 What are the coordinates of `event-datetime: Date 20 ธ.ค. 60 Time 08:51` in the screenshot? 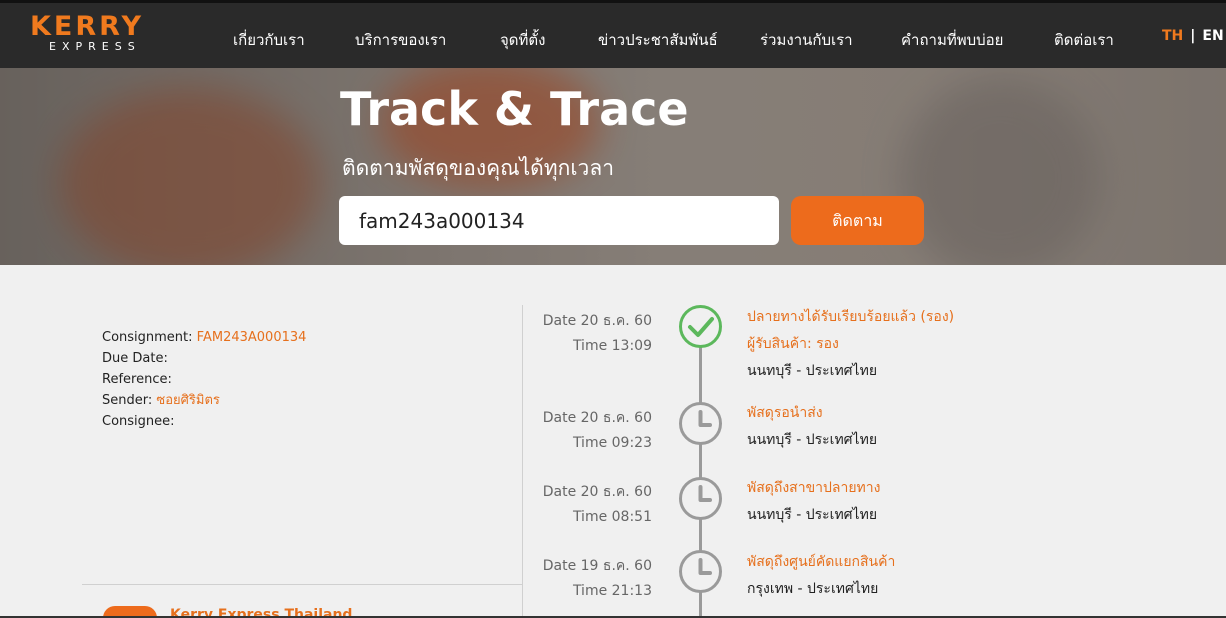 It's located at (597, 505).